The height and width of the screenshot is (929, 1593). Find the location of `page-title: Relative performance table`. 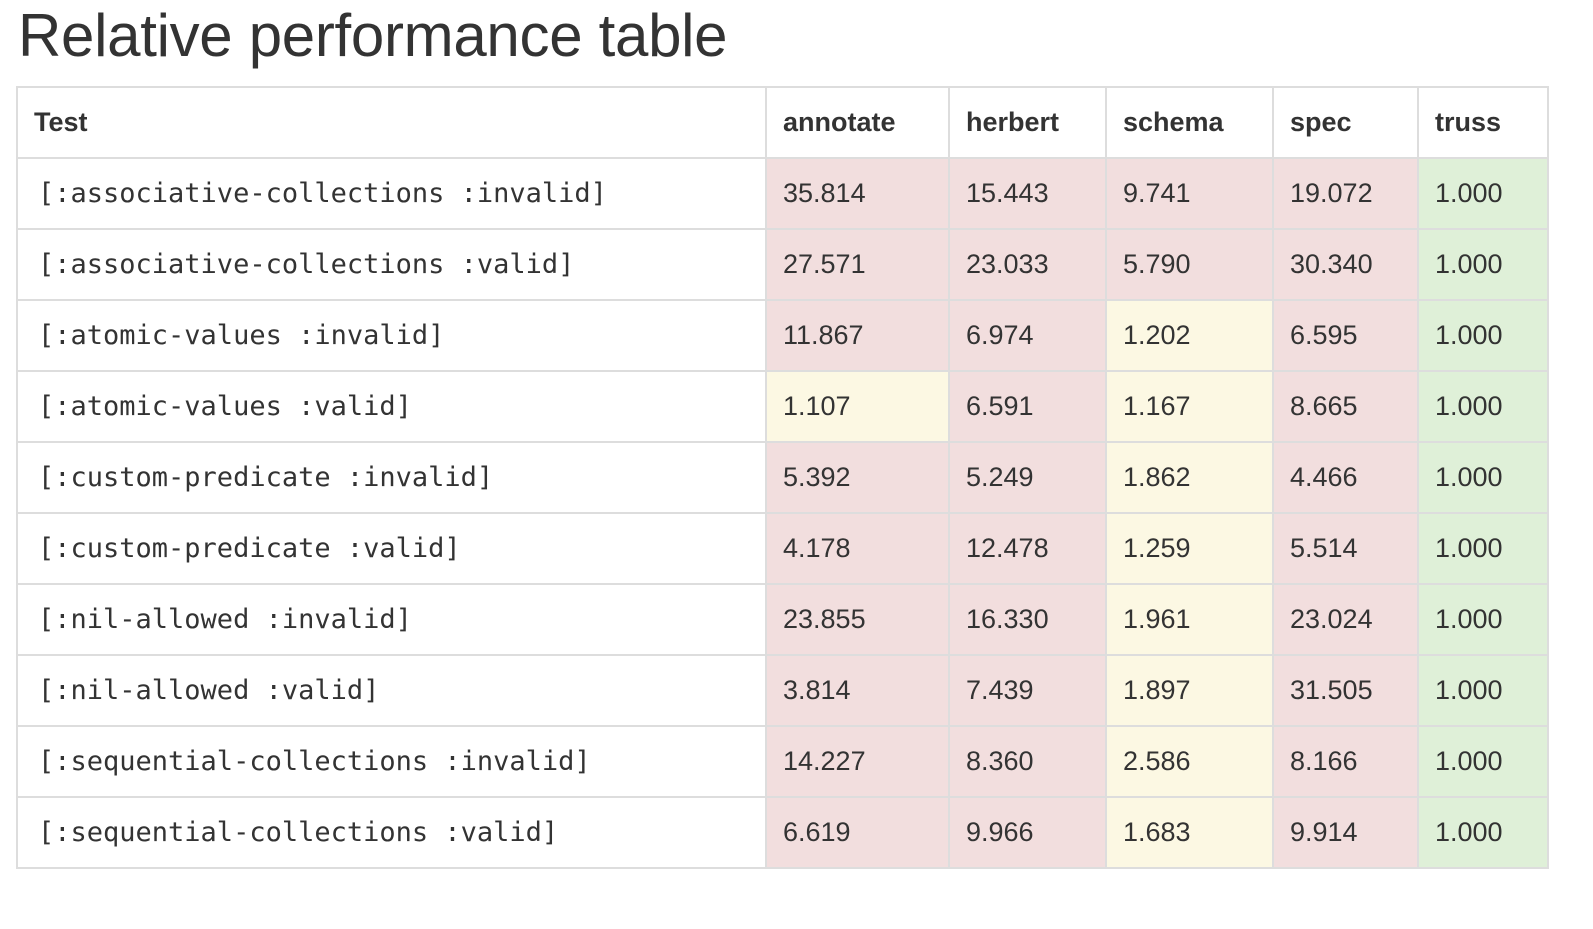

page-title: Relative performance table is located at coordinates (373, 35).